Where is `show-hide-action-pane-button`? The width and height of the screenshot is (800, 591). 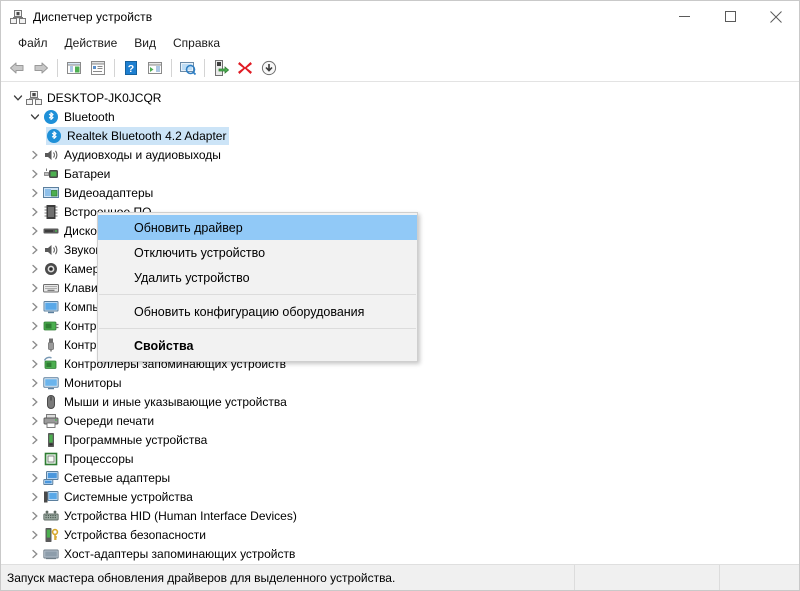
show-hide-action-pane-button is located at coordinates (155, 67).